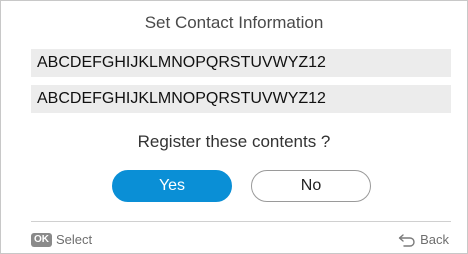 This screenshot has width=468, height=254. I want to click on return-arrow-icon, so click(407, 240).